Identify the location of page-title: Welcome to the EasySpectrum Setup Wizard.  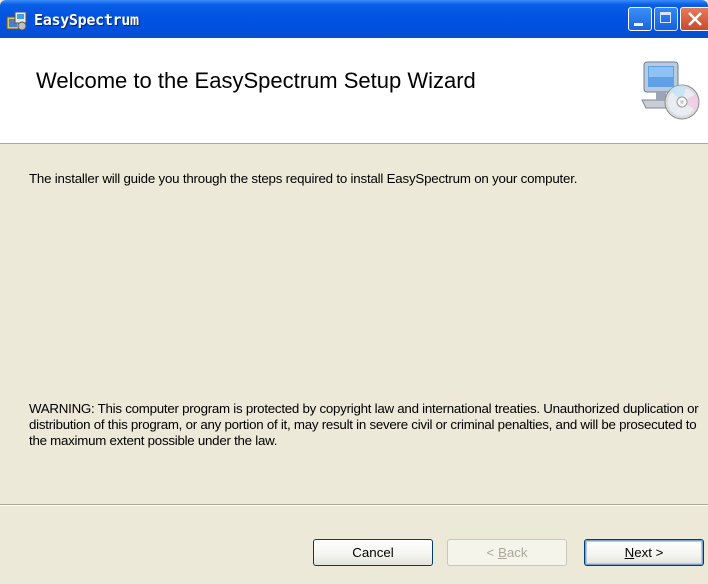
(256, 80).